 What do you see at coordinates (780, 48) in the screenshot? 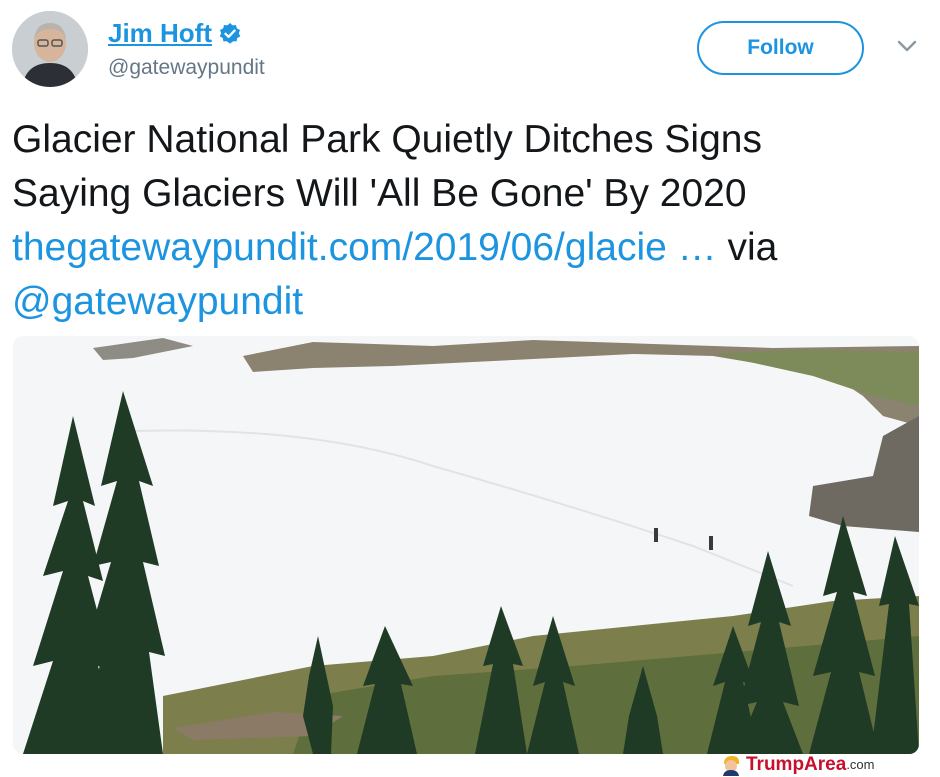
I see `follow-button: Follow` at bounding box center [780, 48].